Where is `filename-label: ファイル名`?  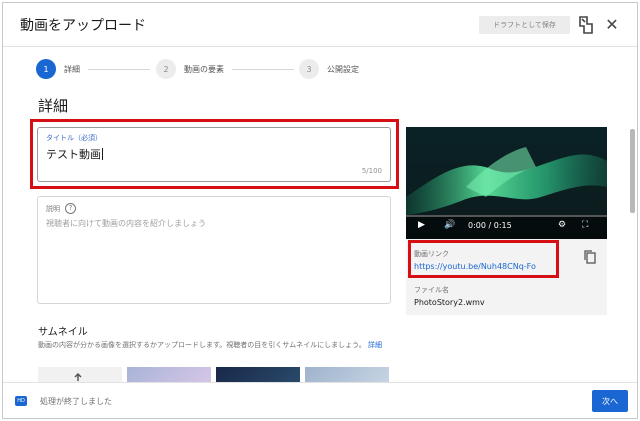 filename-label: ファイル名 is located at coordinates (431, 290).